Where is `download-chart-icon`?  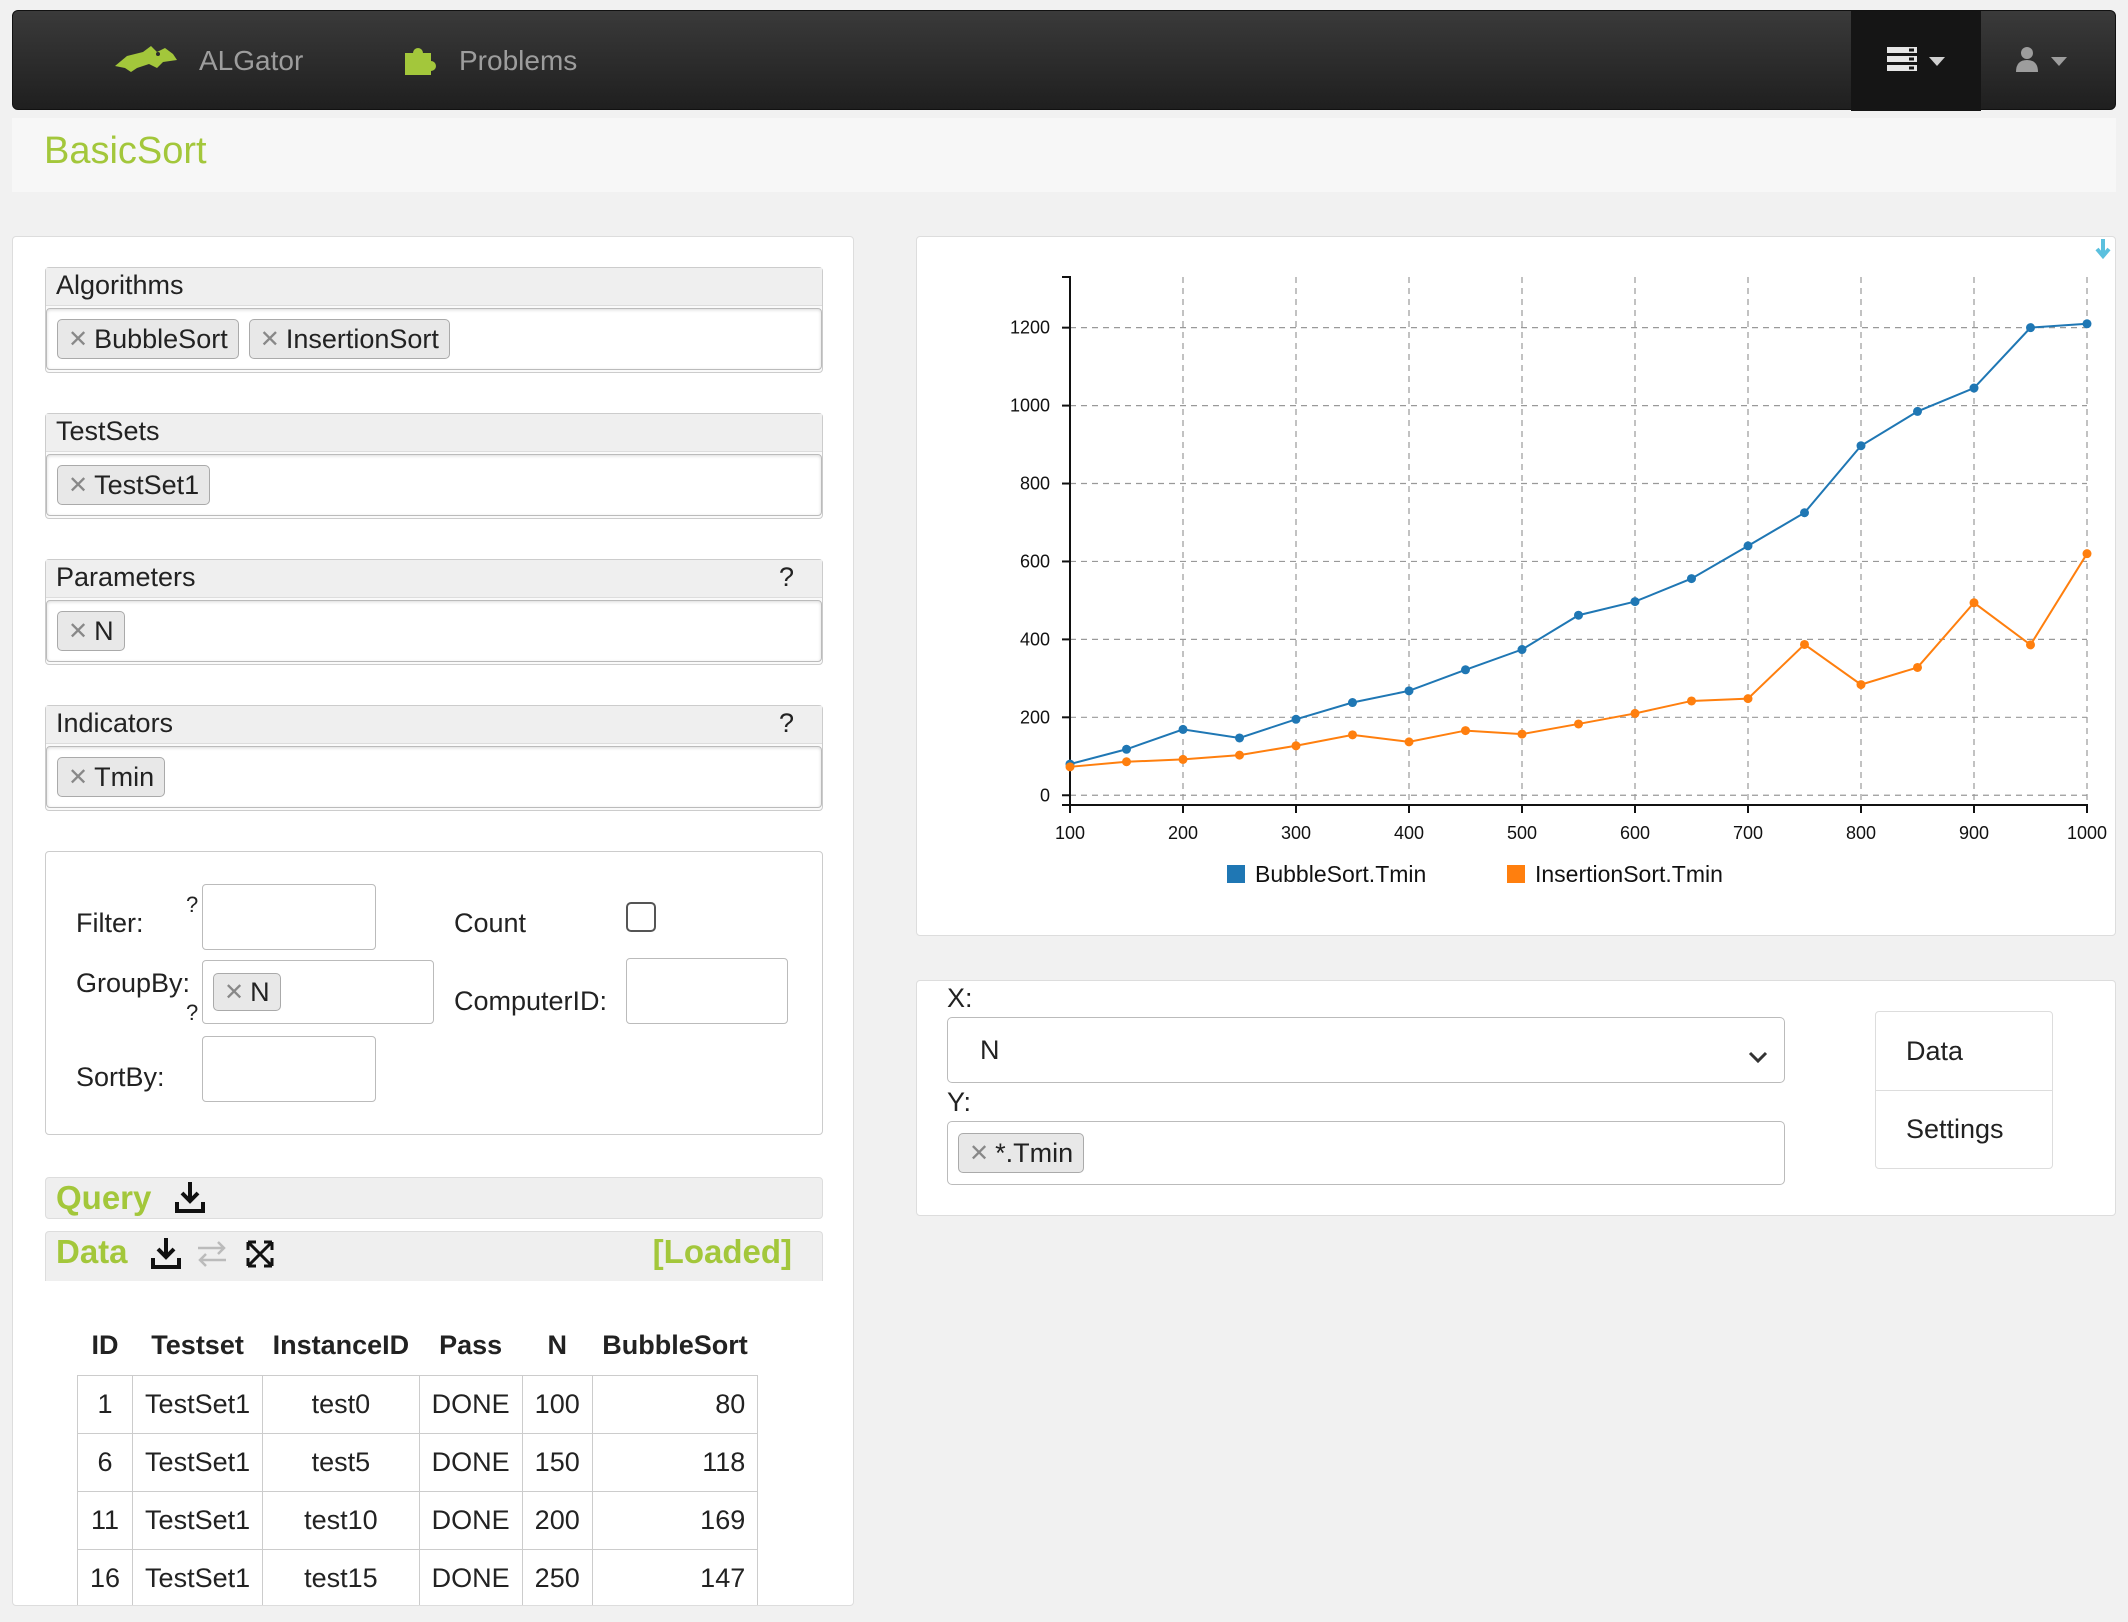
download-chart-icon is located at coordinates (2103, 249).